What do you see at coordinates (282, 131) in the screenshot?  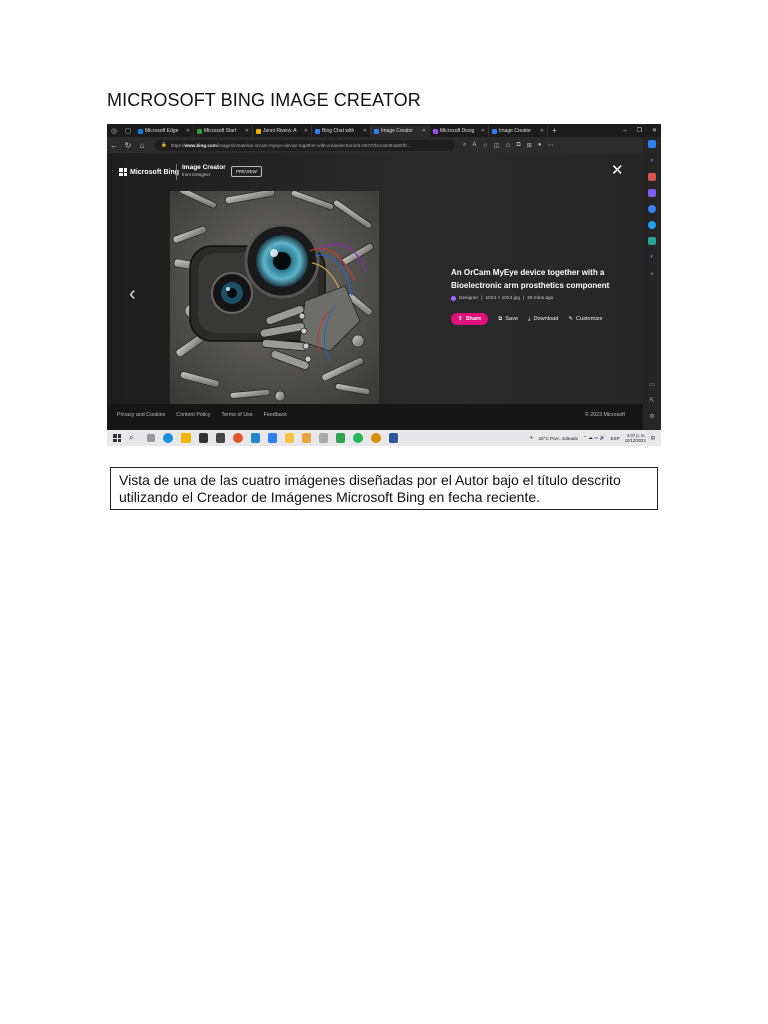 I see `browser-tab: Jenni Rivera: A ✕` at bounding box center [282, 131].